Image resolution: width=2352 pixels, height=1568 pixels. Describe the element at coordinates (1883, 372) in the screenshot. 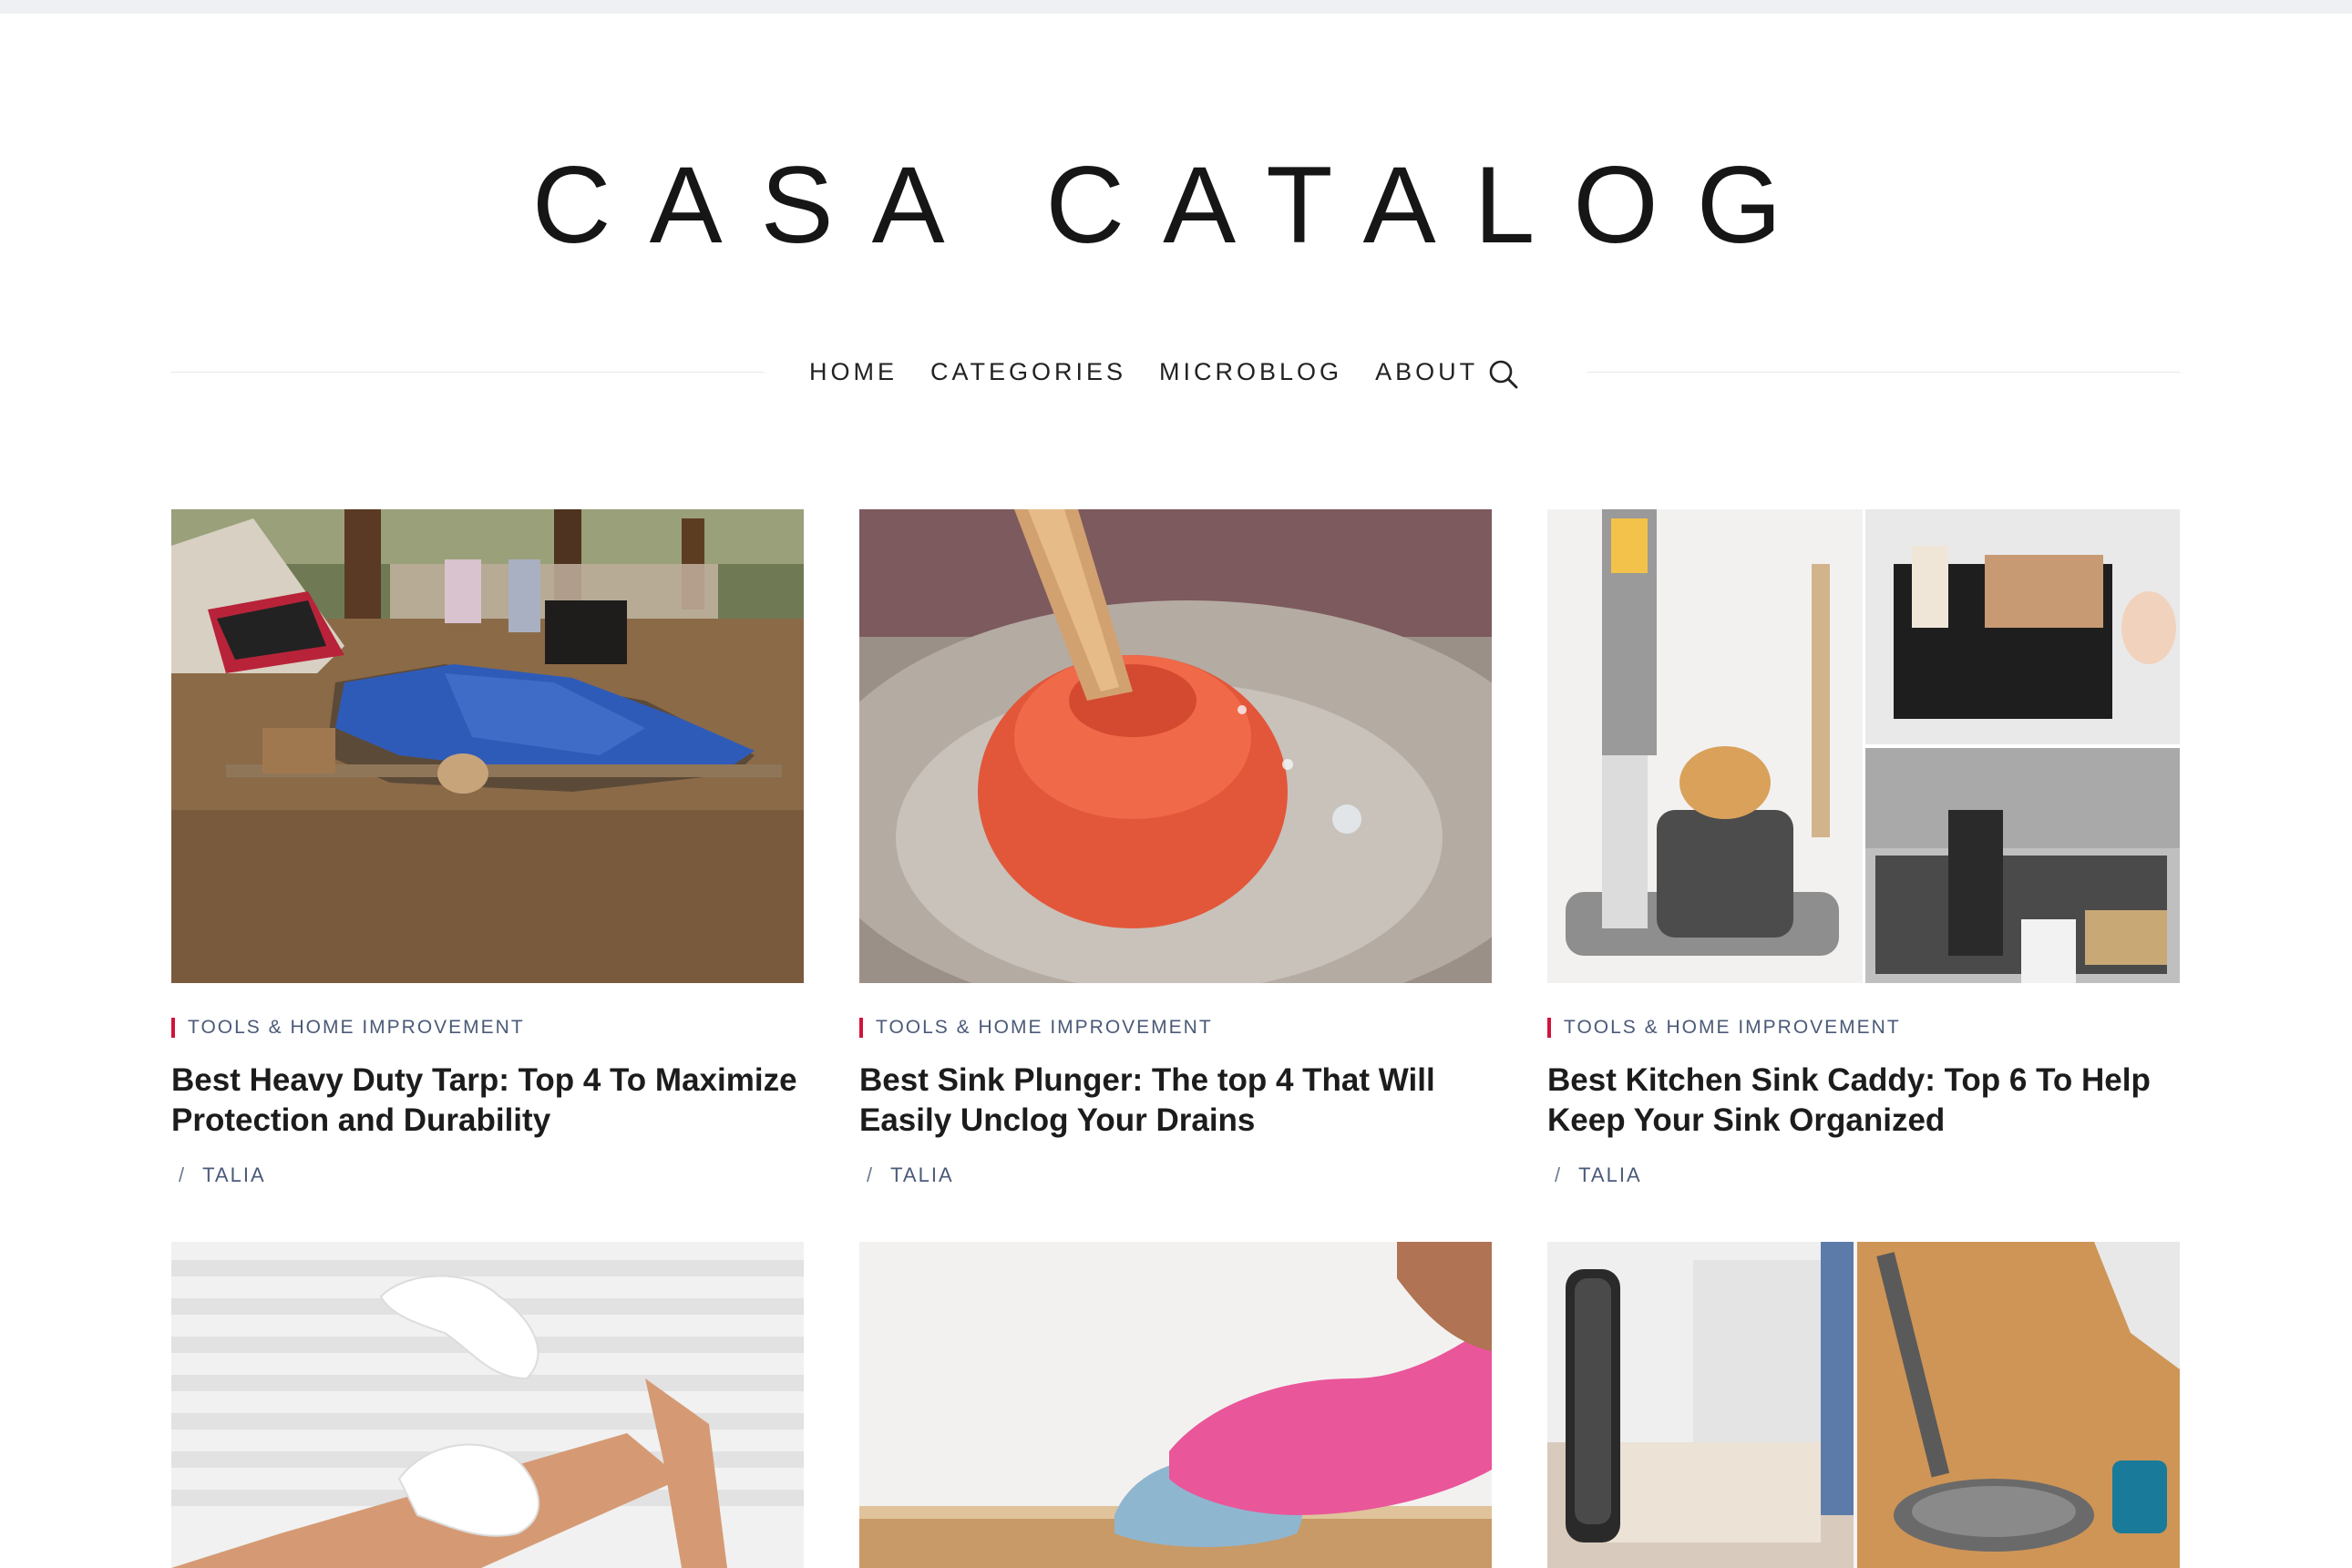

I see `nav-divider-right` at that location.